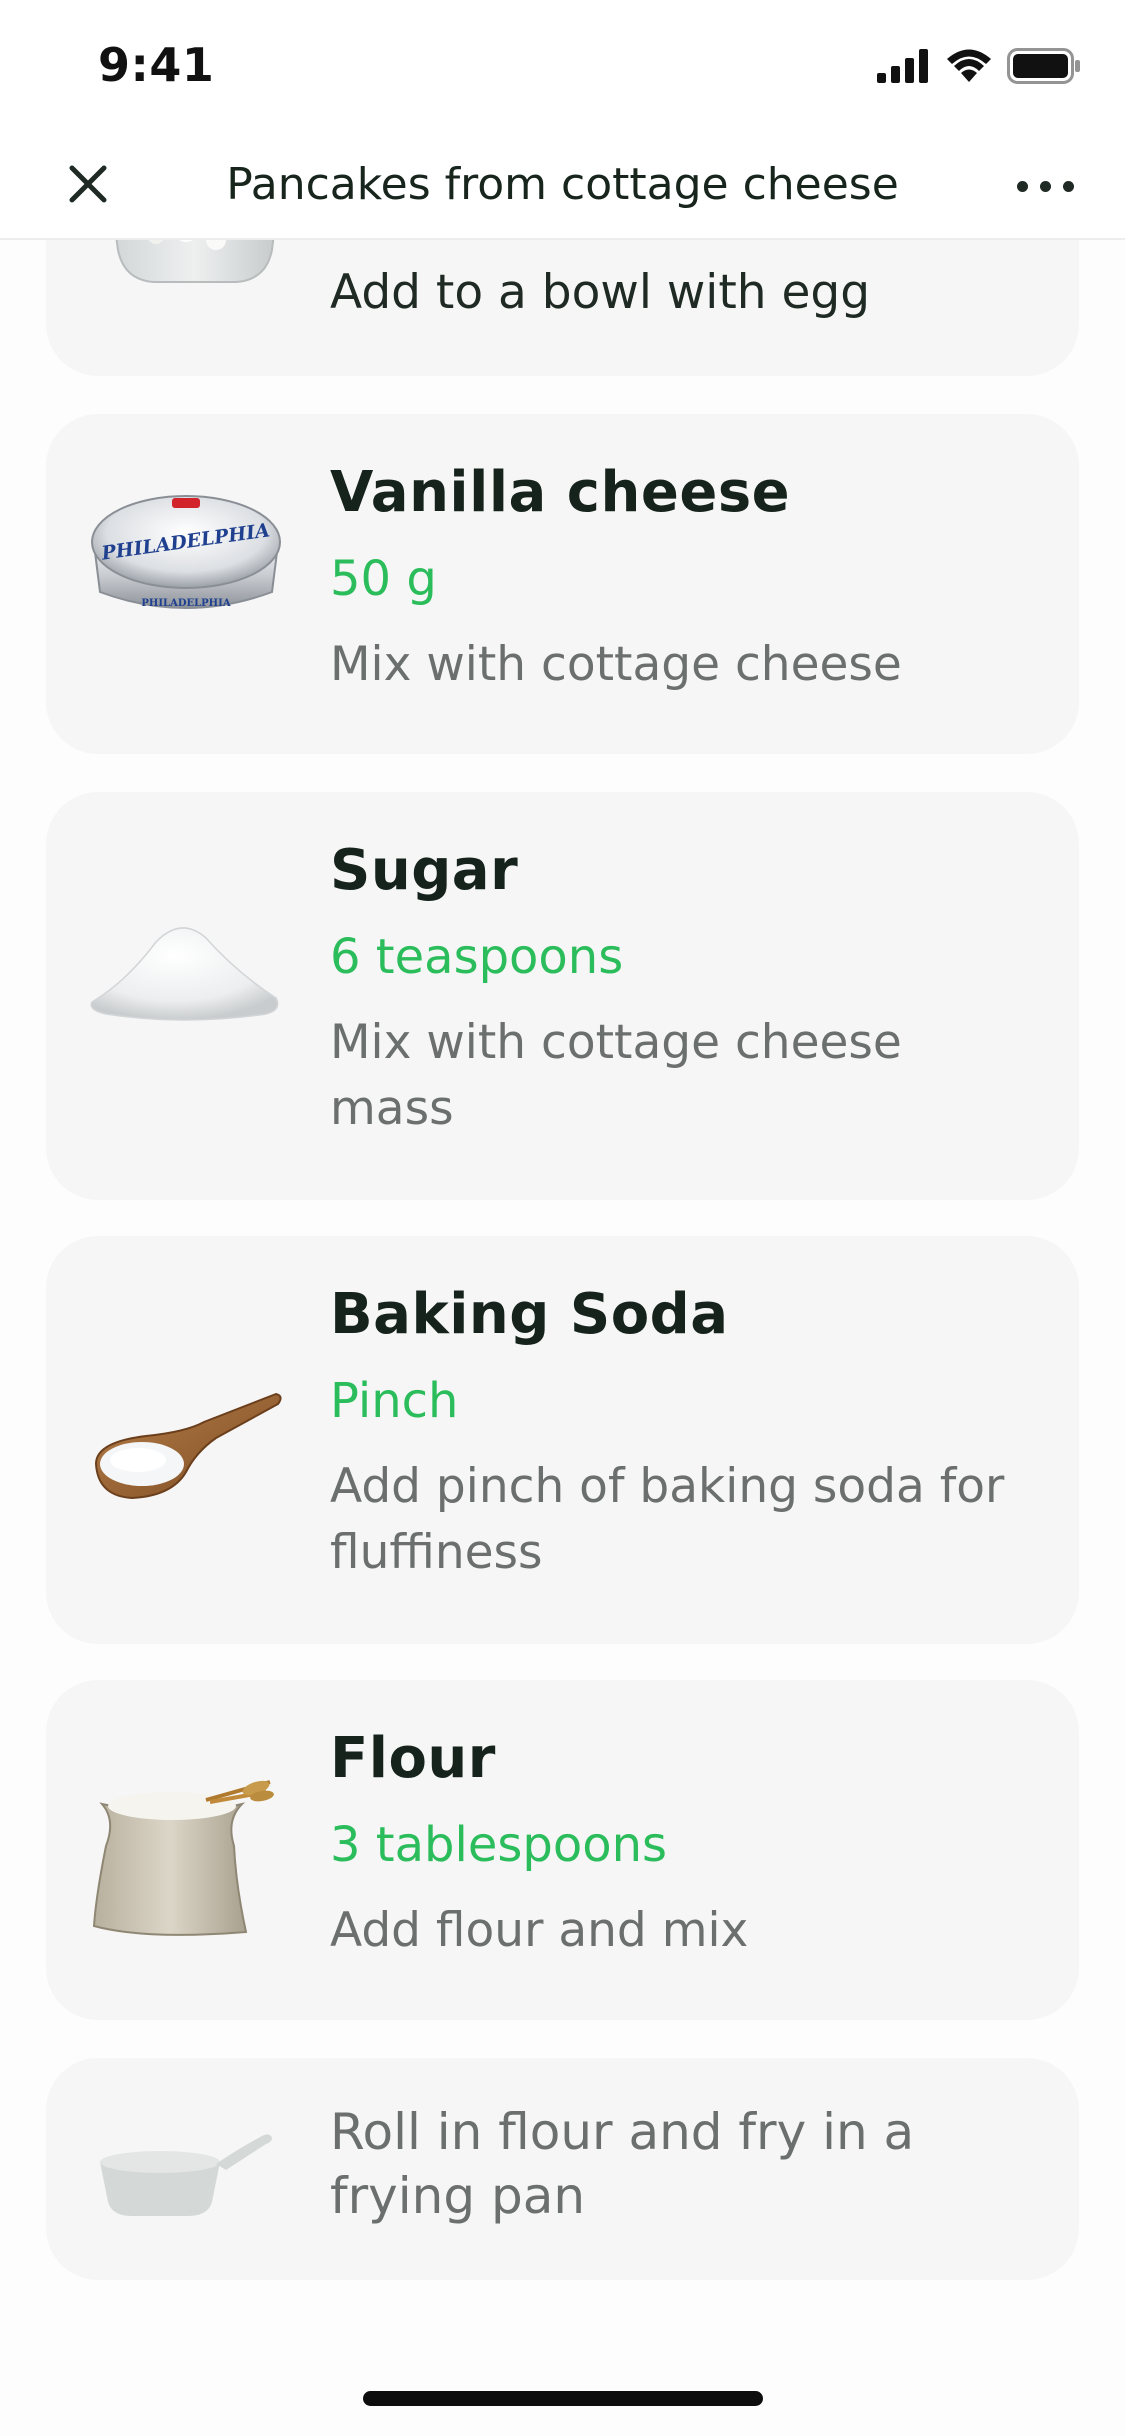 The image size is (1125, 2436). What do you see at coordinates (560, 492) in the screenshot?
I see `ingredient-name: Vanilla cheese` at bounding box center [560, 492].